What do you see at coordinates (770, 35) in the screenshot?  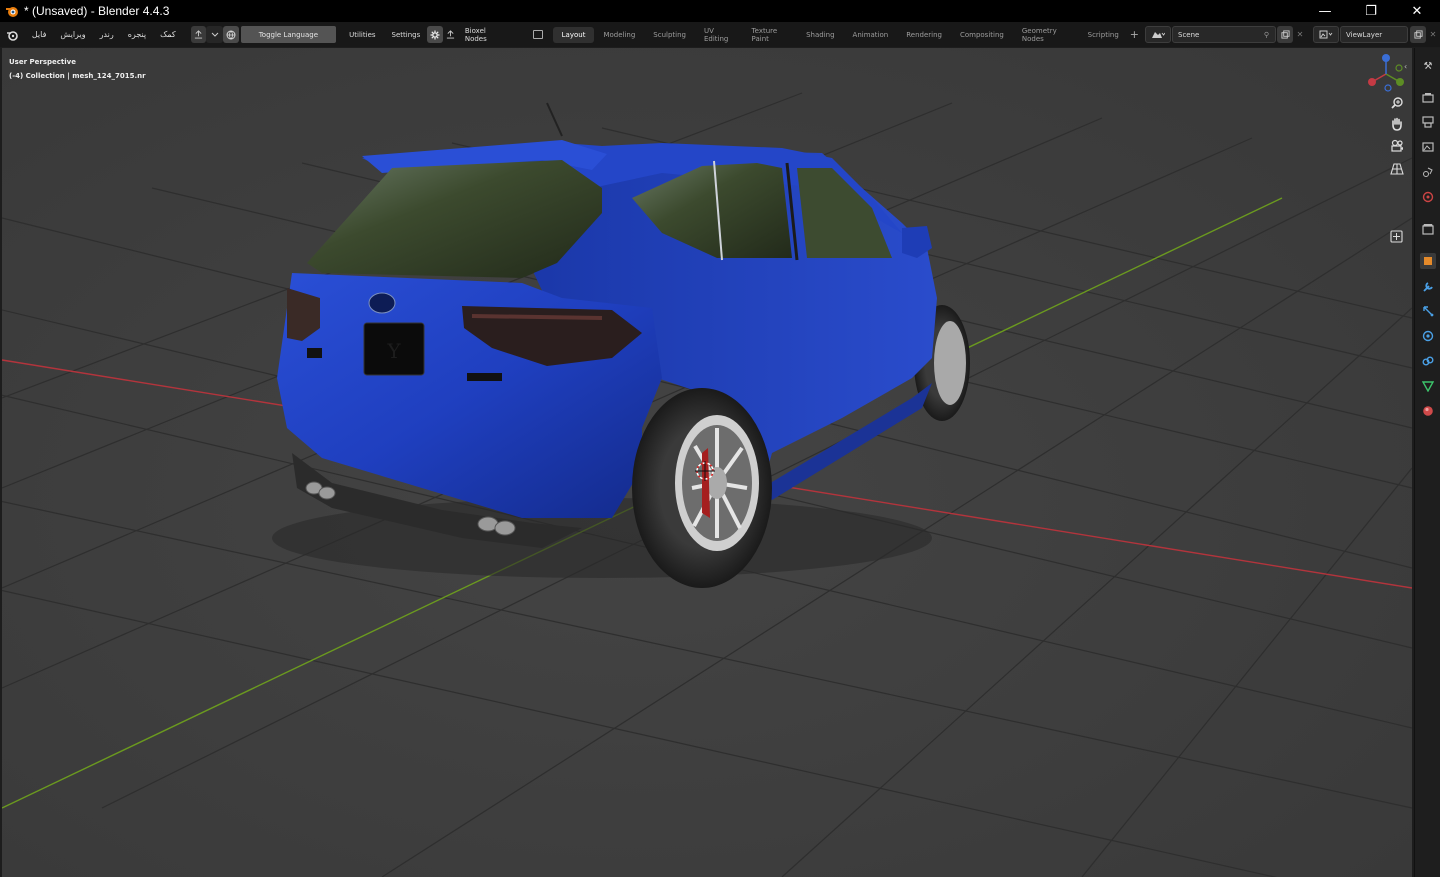 I see `tab-texture-paint: Texture Paint` at bounding box center [770, 35].